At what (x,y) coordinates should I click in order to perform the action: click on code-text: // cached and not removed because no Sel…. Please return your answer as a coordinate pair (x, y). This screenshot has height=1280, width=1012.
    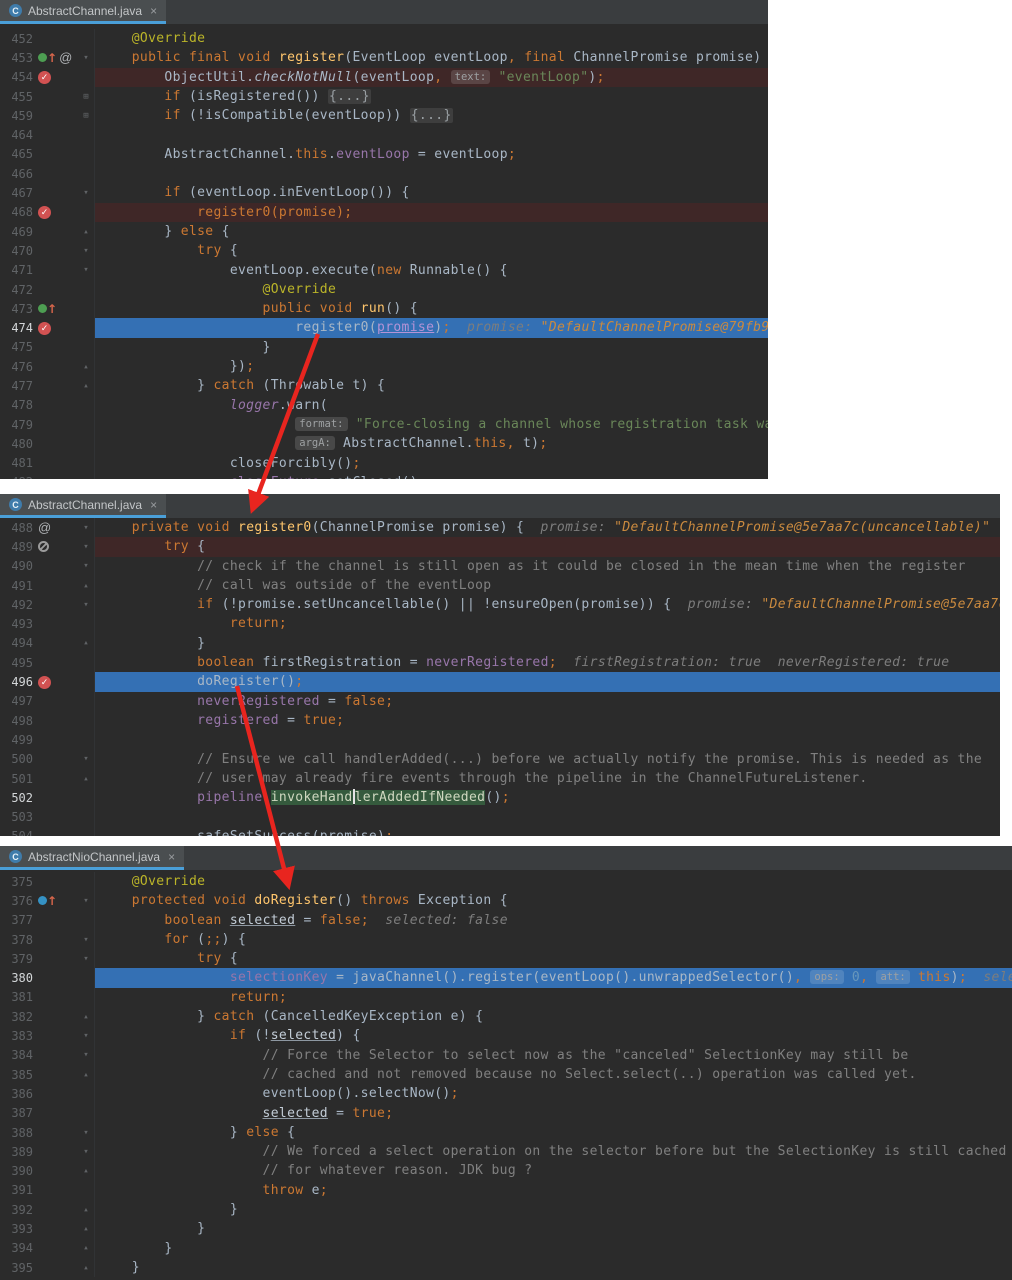
    Looking at the image, I should click on (553, 1074).